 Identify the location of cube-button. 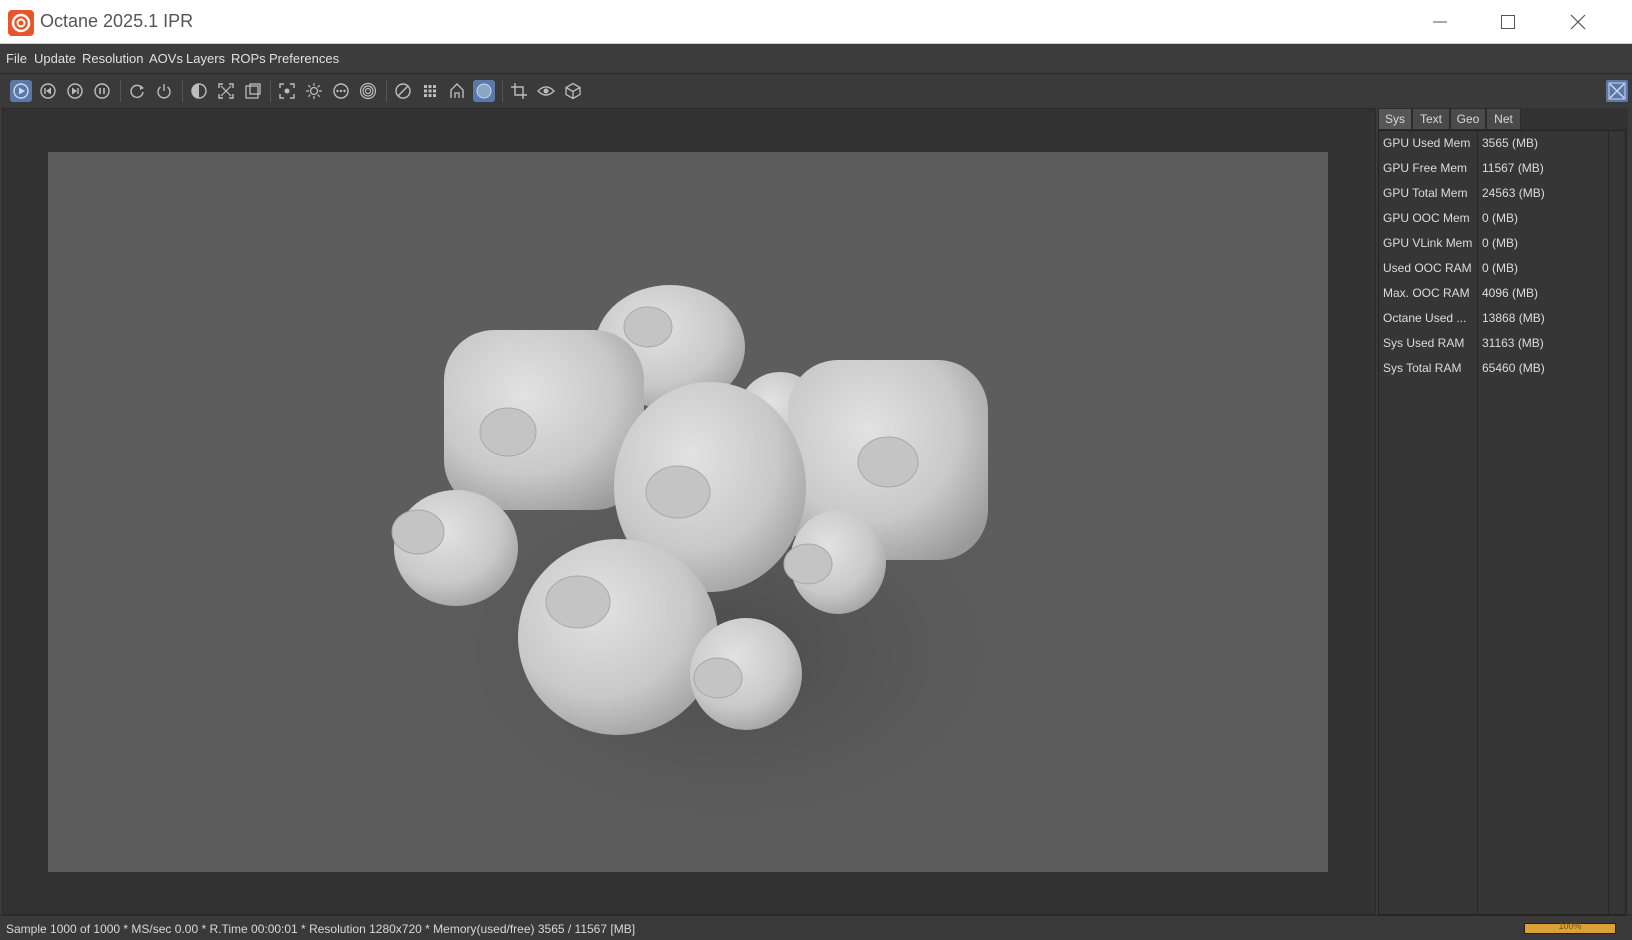
(573, 91).